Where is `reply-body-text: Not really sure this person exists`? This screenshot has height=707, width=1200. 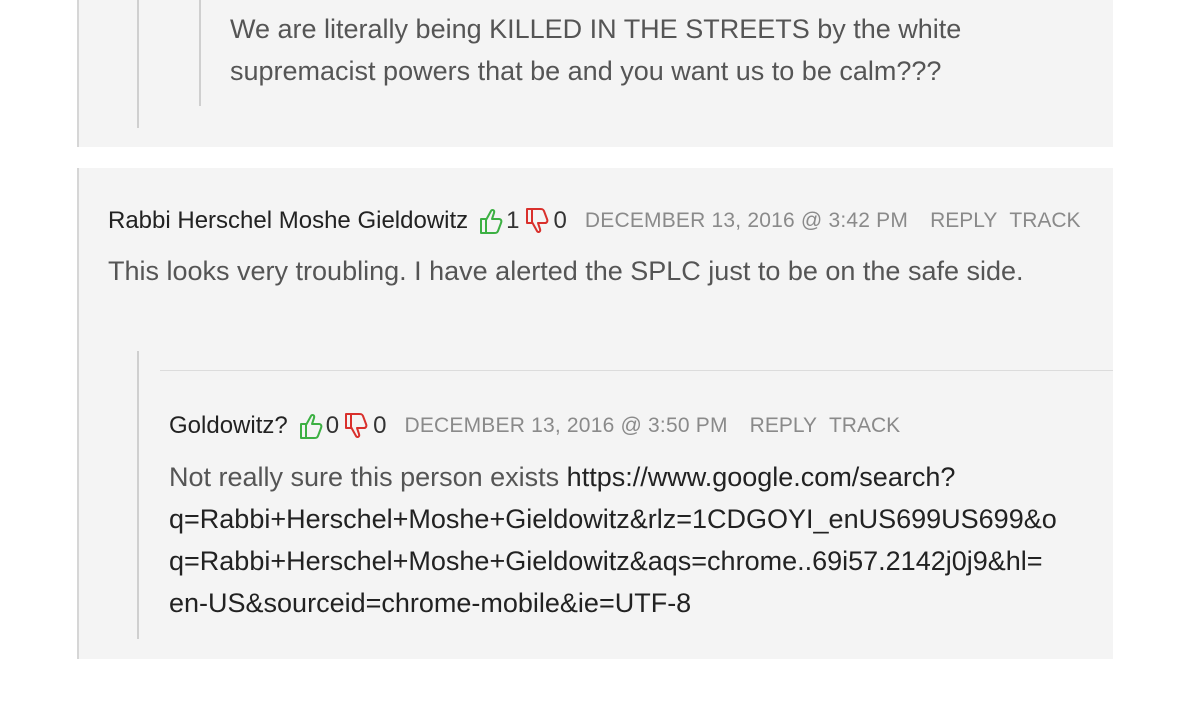 reply-body-text: Not really sure this person exists is located at coordinates (364, 477).